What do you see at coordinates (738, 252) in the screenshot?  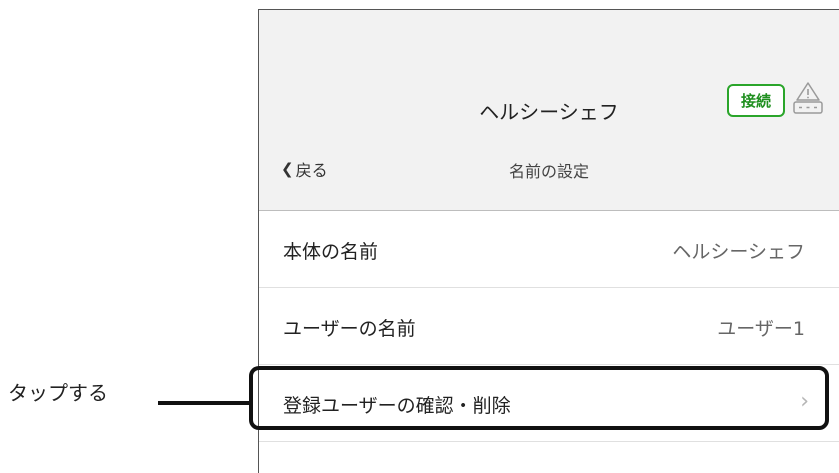 I see `row-value: ヘルシーシェフ` at bounding box center [738, 252].